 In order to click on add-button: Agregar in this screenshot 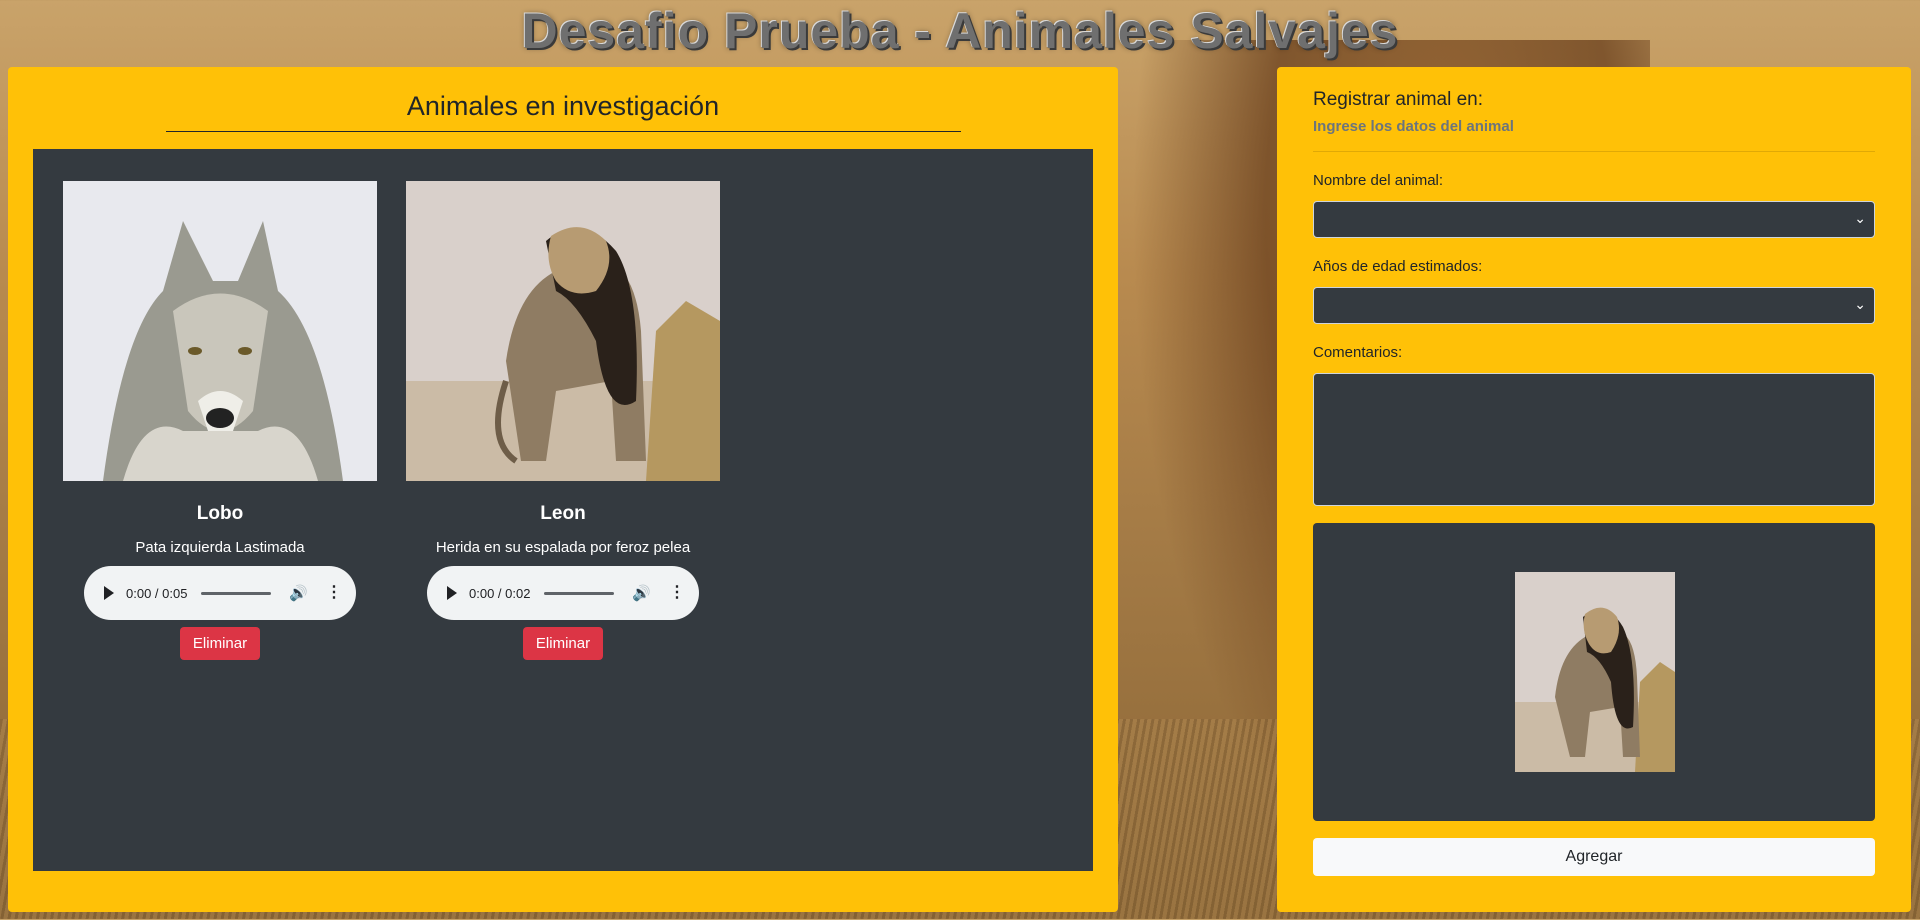, I will do `click(1594, 857)`.